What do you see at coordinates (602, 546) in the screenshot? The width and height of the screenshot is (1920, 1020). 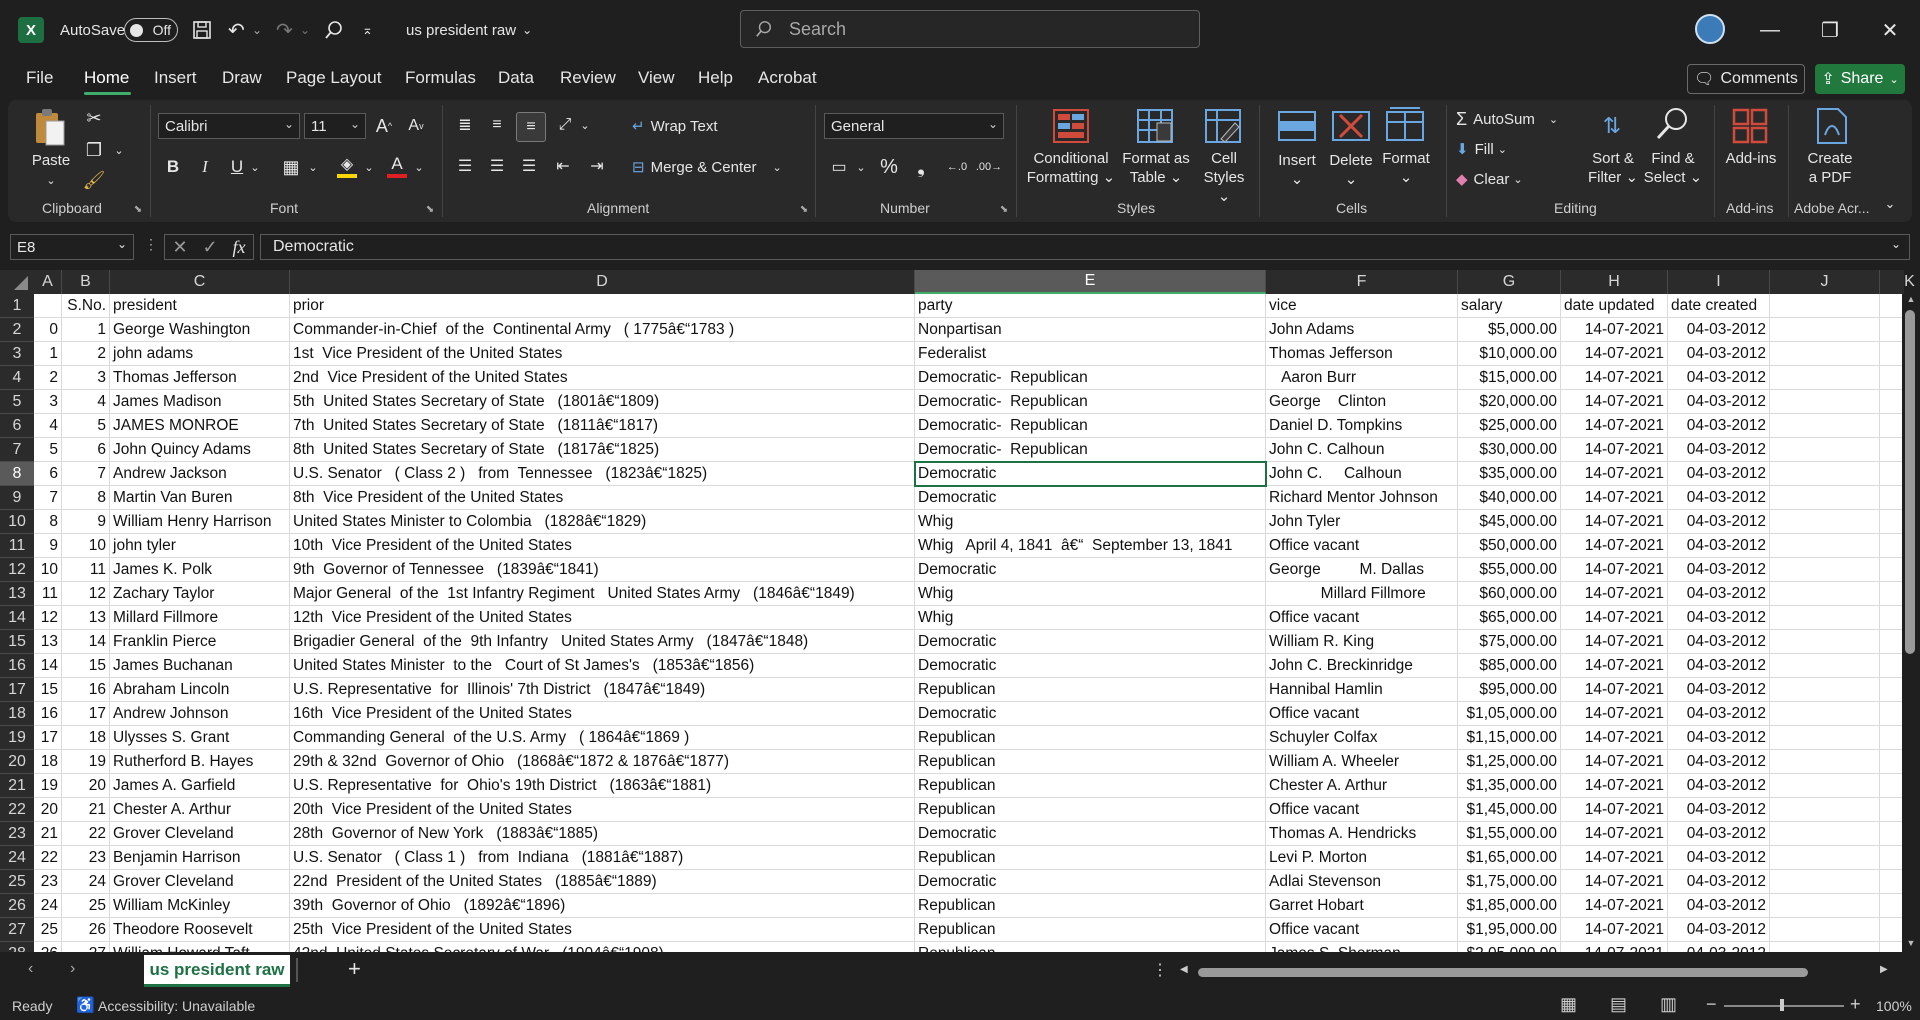 I see `table-cell: 10th Vice President of the United States` at bounding box center [602, 546].